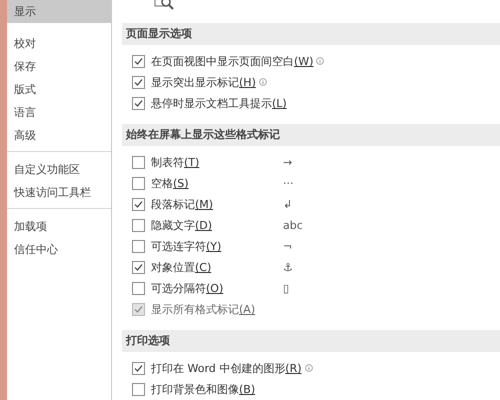  What do you see at coordinates (311, 34) in the screenshot?
I see `section-header: 页面显示选项` at bounding box center [311, 34].